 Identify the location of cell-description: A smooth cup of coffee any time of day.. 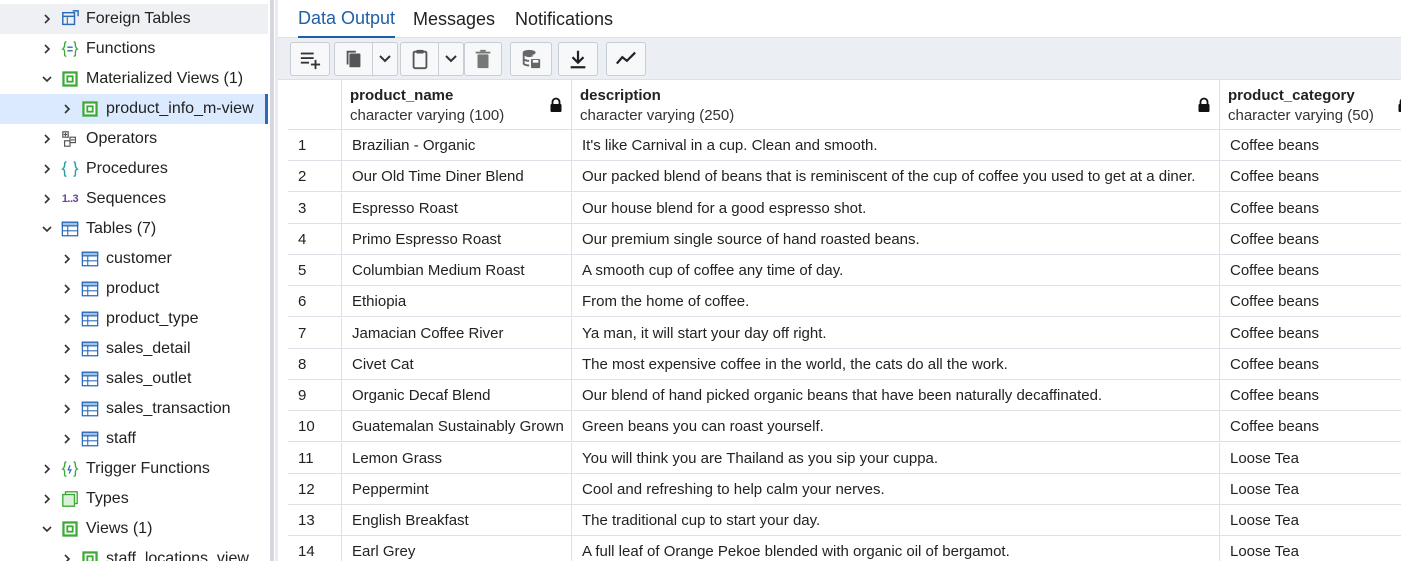
(896, 270).